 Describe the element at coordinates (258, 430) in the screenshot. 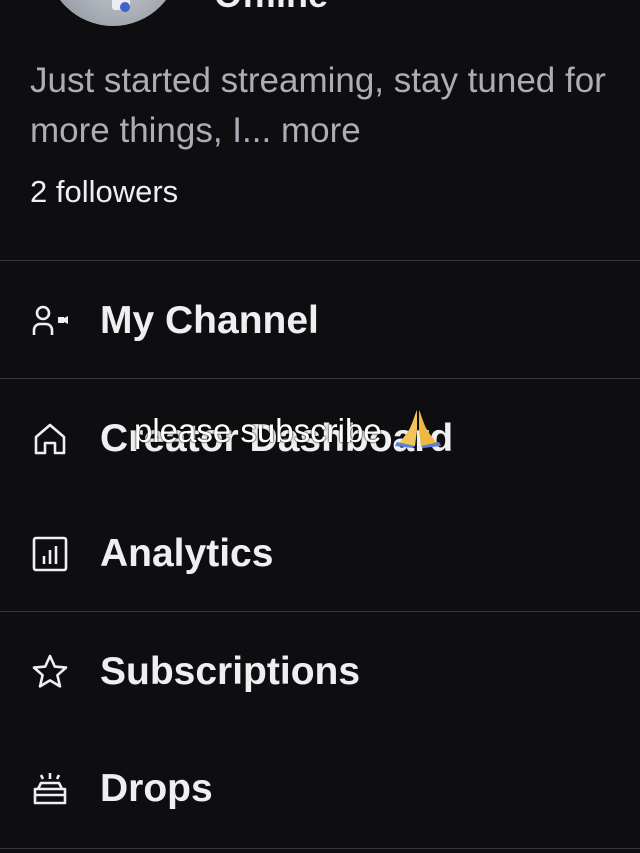

I see `caption-text: please subscribe` at that location.